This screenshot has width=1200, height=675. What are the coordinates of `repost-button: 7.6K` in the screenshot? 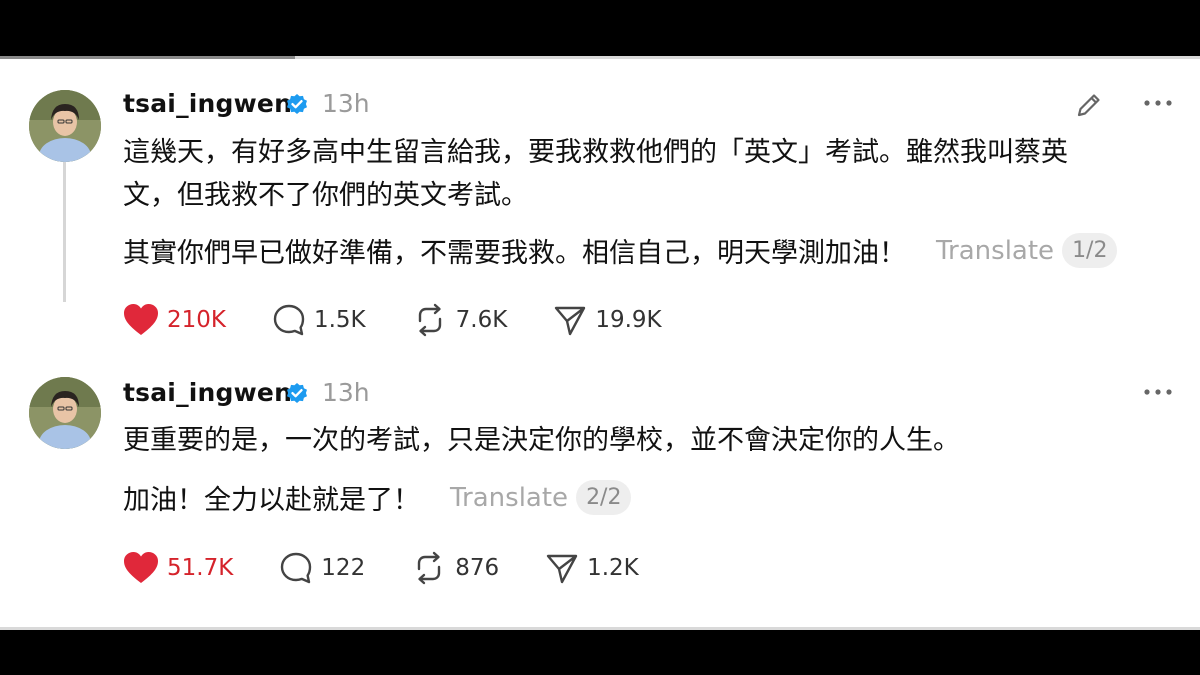 It's located at (460, 320).